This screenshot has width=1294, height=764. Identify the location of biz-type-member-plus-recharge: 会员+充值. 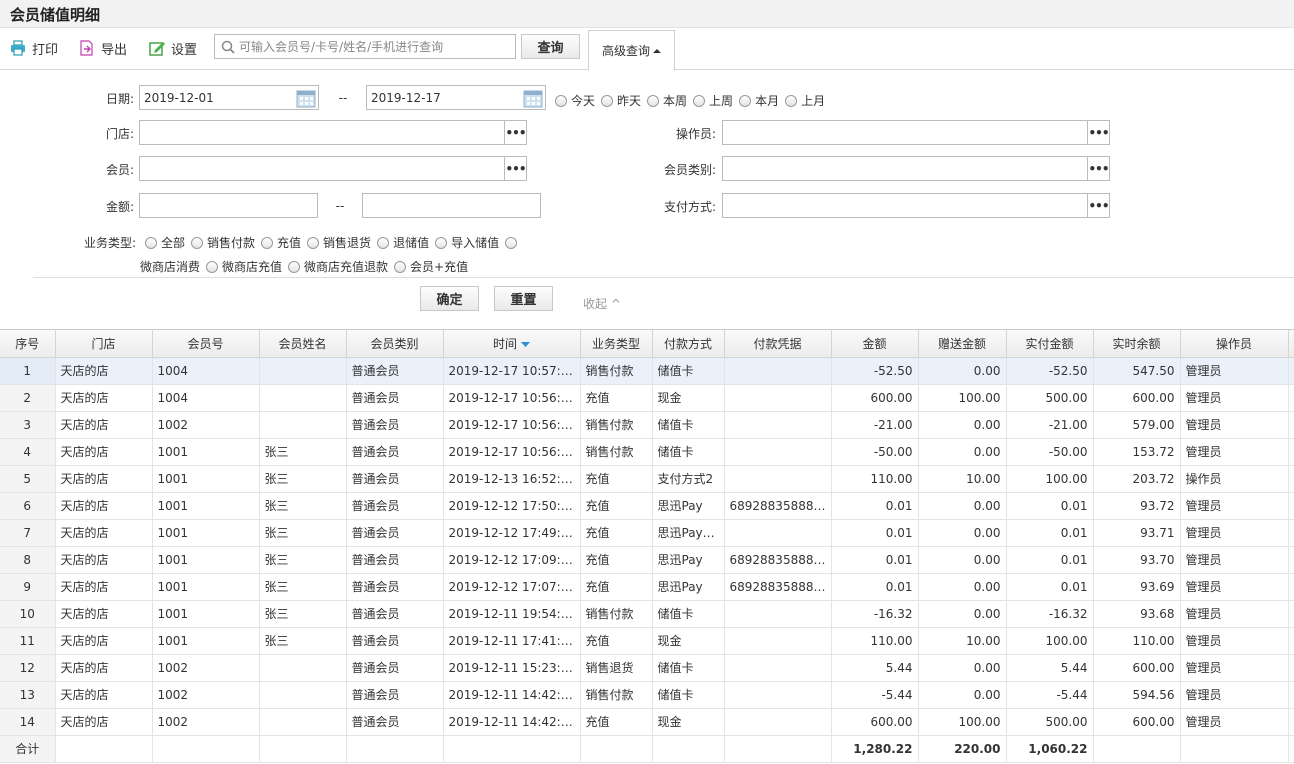
(431, 266).